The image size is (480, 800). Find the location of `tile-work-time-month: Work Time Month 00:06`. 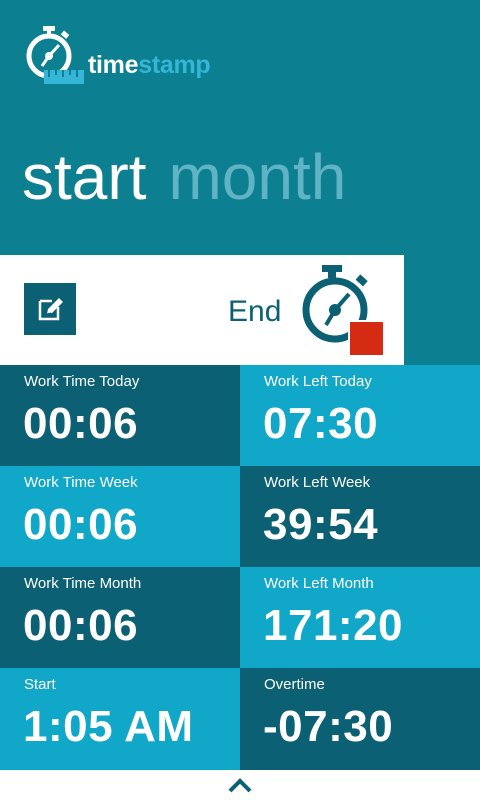

tile-work-time-month: Work Time Month 00:06 is located at coordinates (120, 617).